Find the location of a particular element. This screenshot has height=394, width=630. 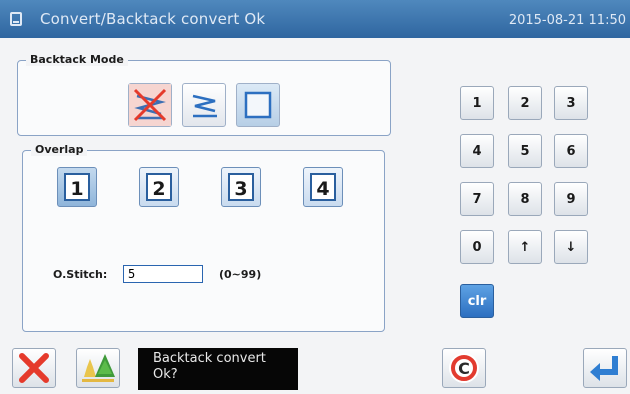

cancel-button is located at coordinates (34, 368).